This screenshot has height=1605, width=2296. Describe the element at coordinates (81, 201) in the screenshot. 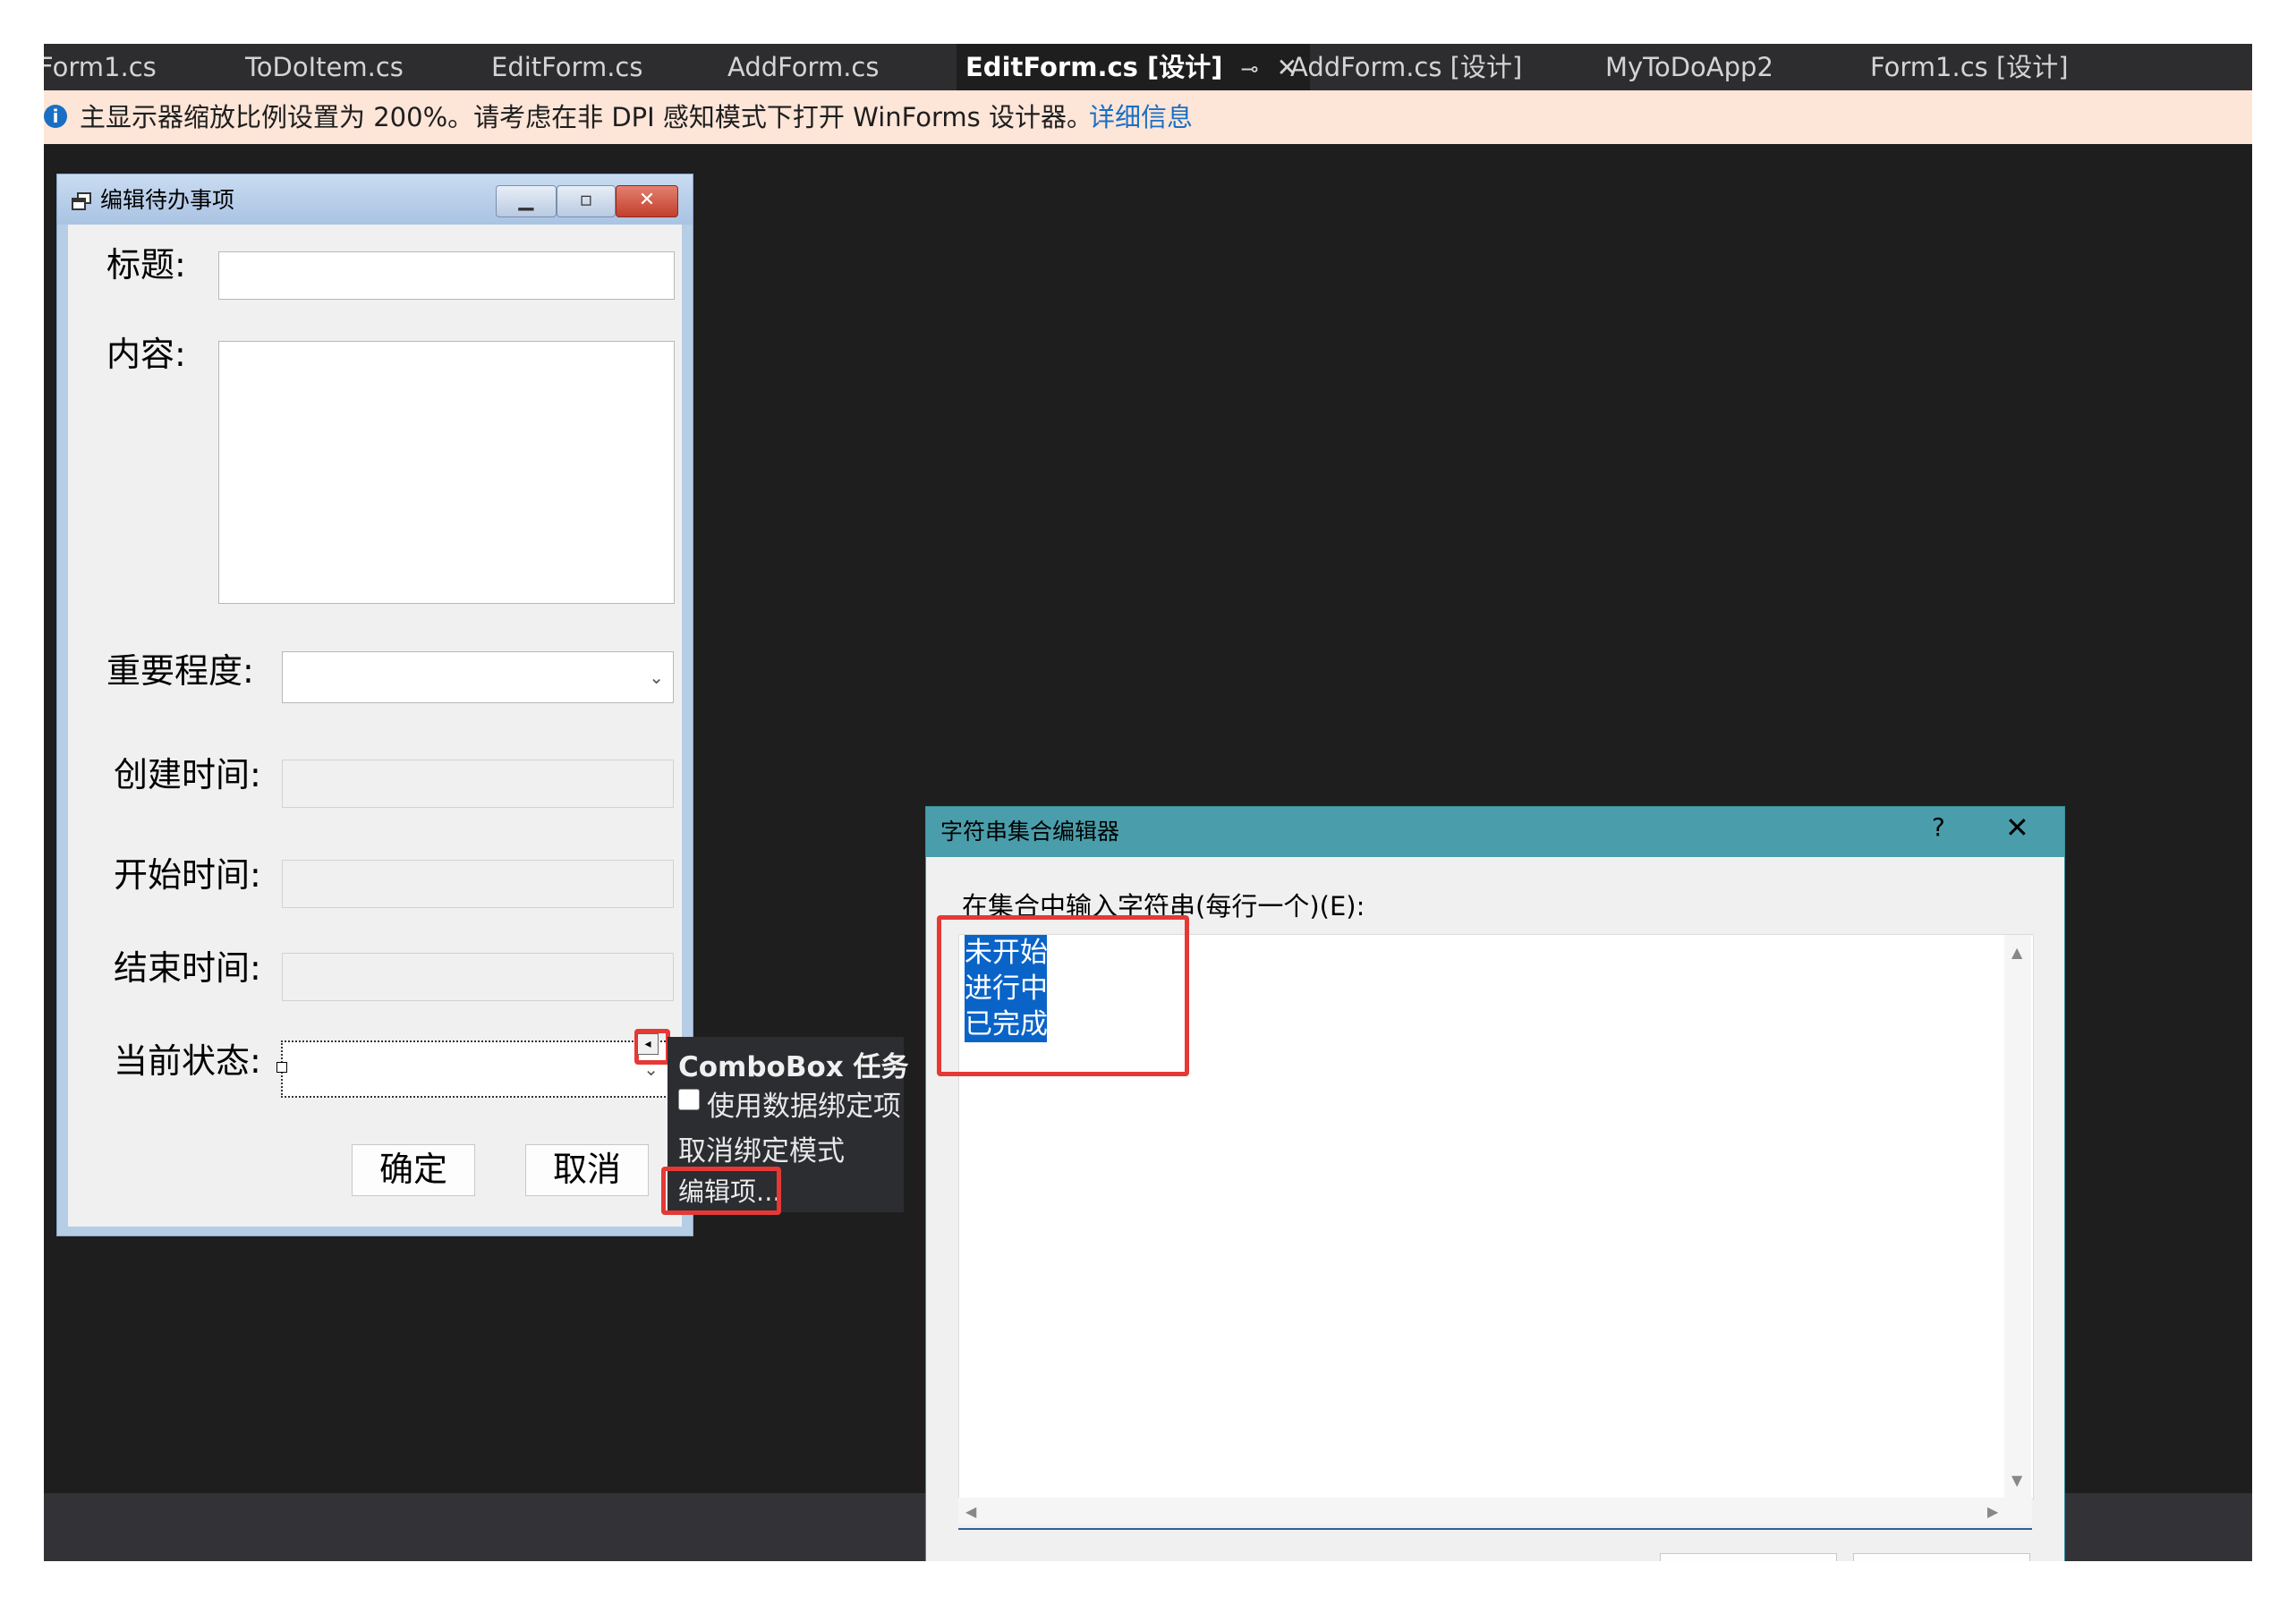

I see `form-window-icon` at that location.